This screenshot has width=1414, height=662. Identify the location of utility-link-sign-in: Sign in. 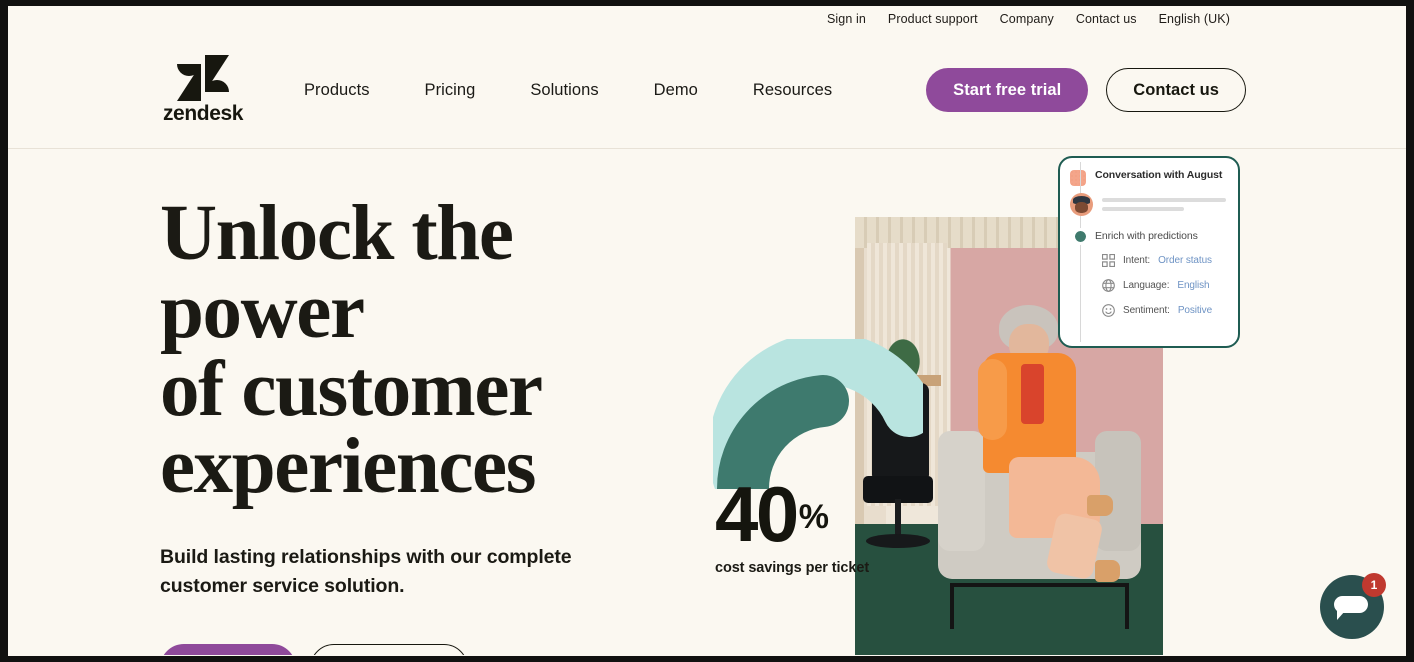
(846, 19).